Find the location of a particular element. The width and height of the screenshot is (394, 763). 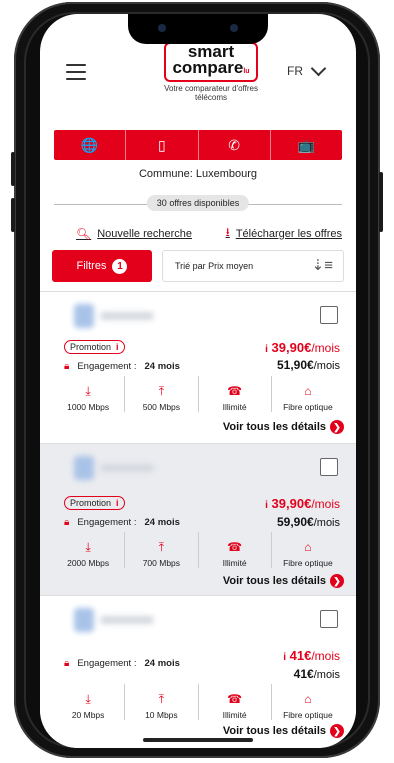

new-search-label: Nouvelle recherche is located at coordinates (145, 233).